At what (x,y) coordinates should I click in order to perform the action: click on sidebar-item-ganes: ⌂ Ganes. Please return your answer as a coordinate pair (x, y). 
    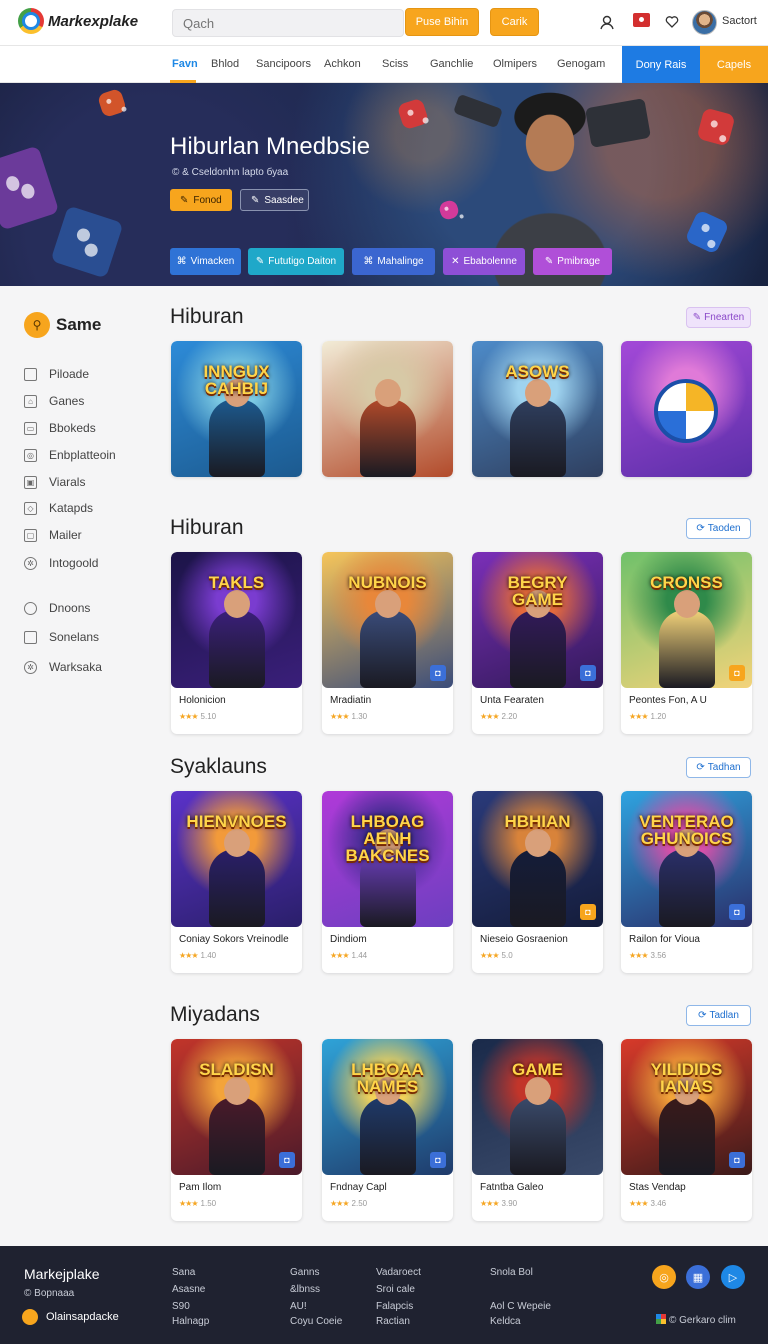
    Looking at the image, I should click on (54, 401).